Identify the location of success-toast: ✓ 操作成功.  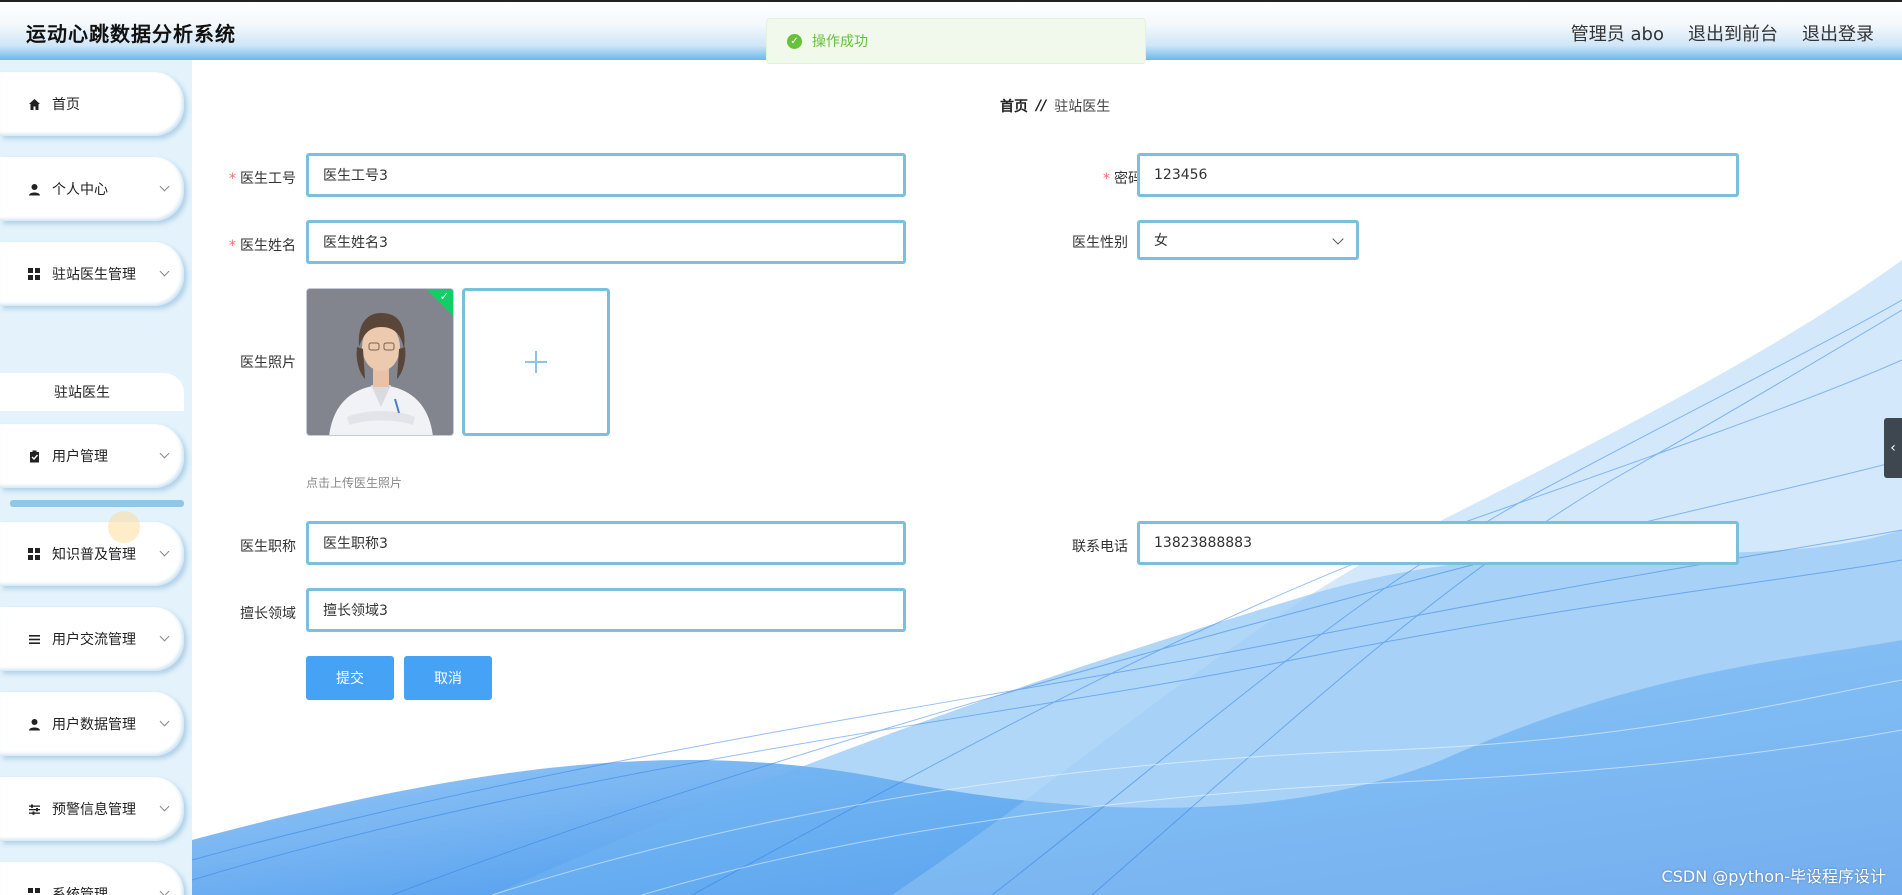
(956, 41).